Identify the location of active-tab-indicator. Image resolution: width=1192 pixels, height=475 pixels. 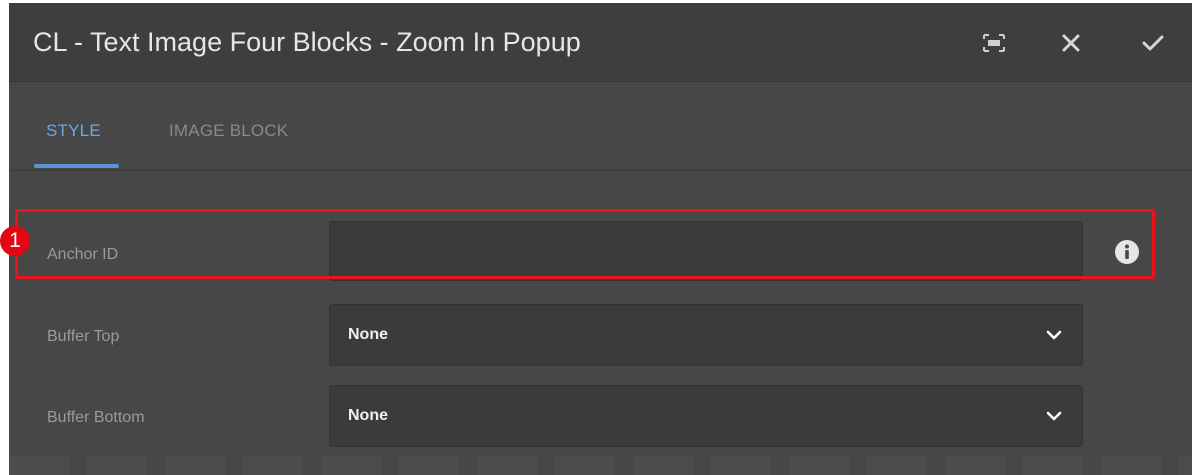
(76, 166).